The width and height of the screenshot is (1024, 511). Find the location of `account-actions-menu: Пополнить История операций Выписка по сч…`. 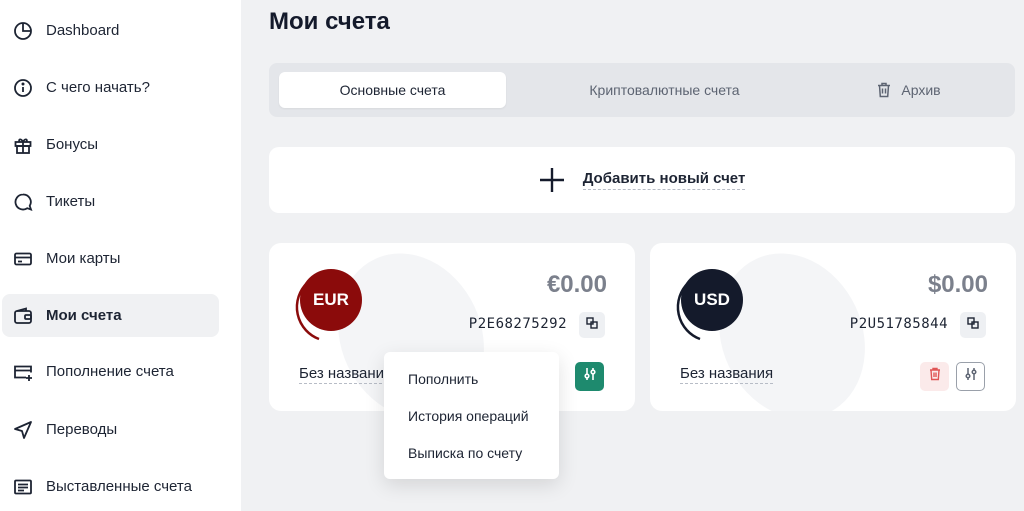

account-actions-menu: Пополнить История операций Выписка по сч… is located at coordinates (471, 415).